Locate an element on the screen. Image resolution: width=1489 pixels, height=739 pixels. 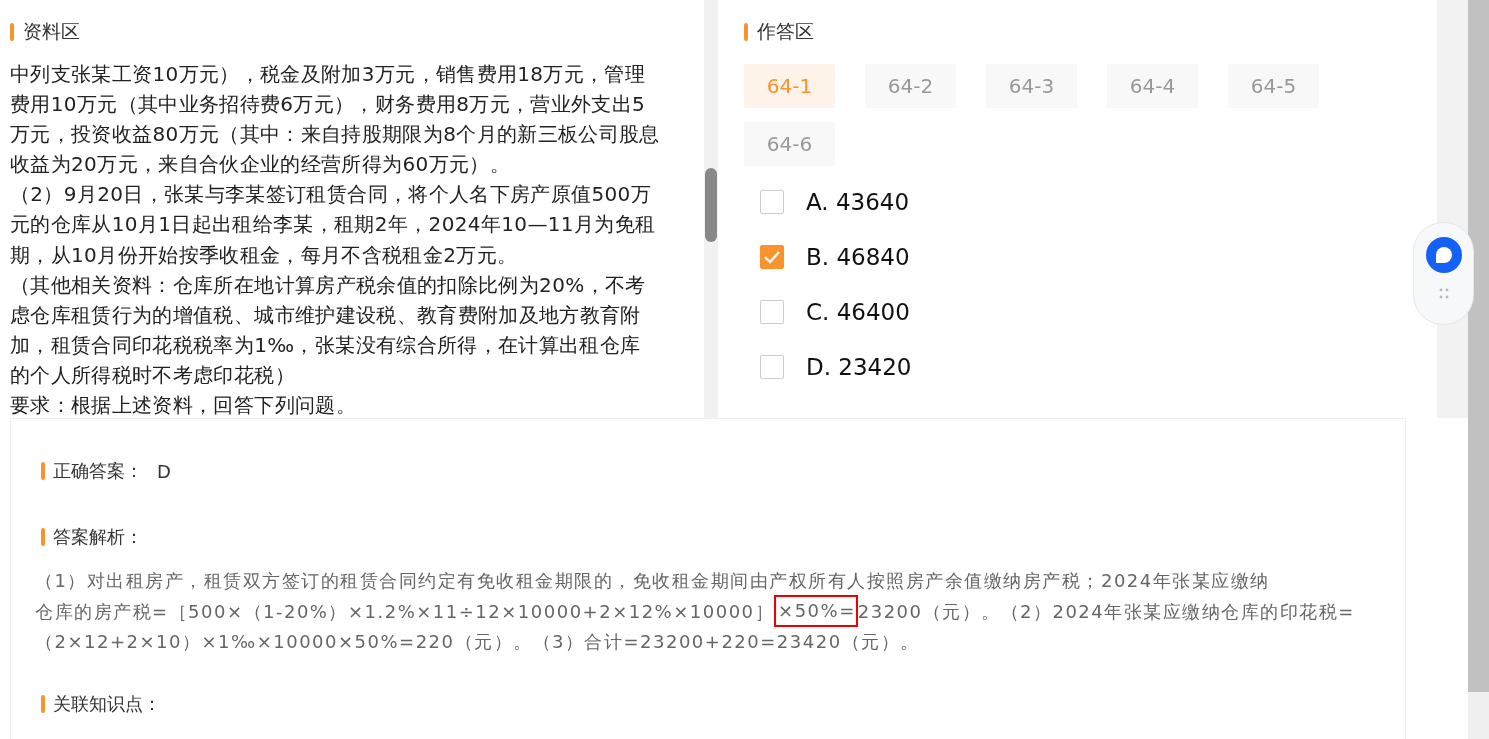
material-text: 加，租赁合同印花税税率为1‰，张某没有综合所得，在计算出租仓库 is located at coordinates (325, 345).